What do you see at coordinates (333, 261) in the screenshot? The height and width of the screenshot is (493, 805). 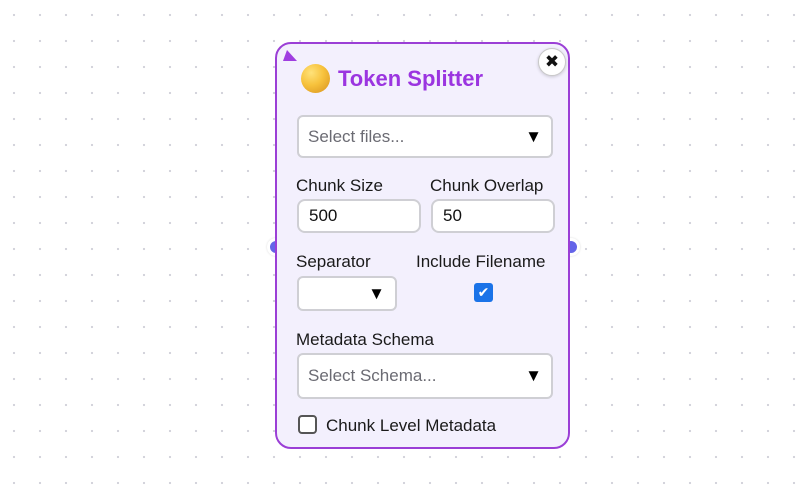 I see `separator-label: Separator` at bounding box center [333, 261].